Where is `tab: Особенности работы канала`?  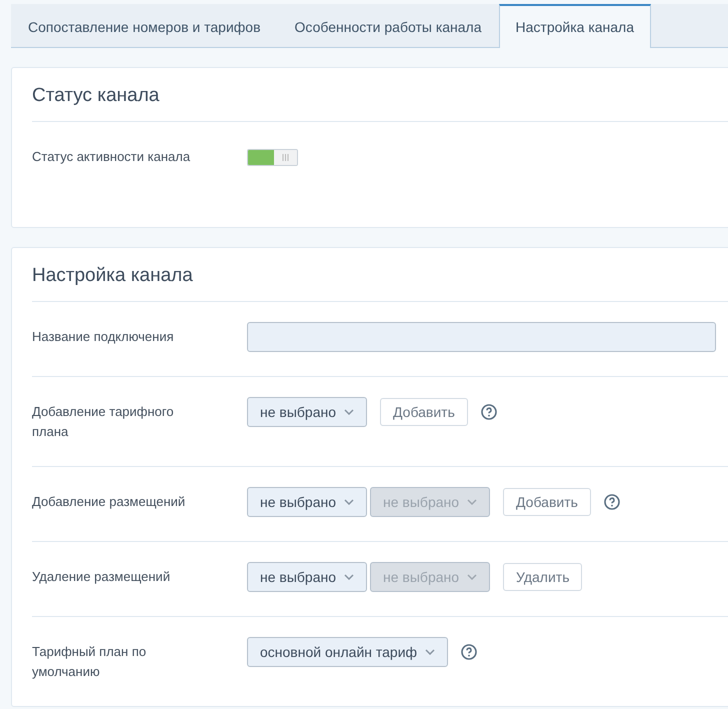
tab: Особенности работы канала is located at coordinates (388, 25).